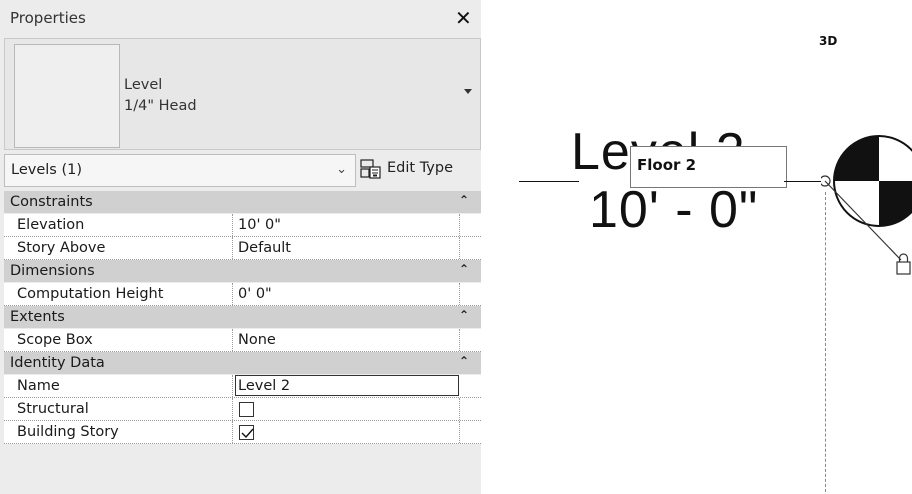 The width and height of the screenshot is (912, 494). I want to click on property-row-scope-box: Scope Box None, so click(242, 340).